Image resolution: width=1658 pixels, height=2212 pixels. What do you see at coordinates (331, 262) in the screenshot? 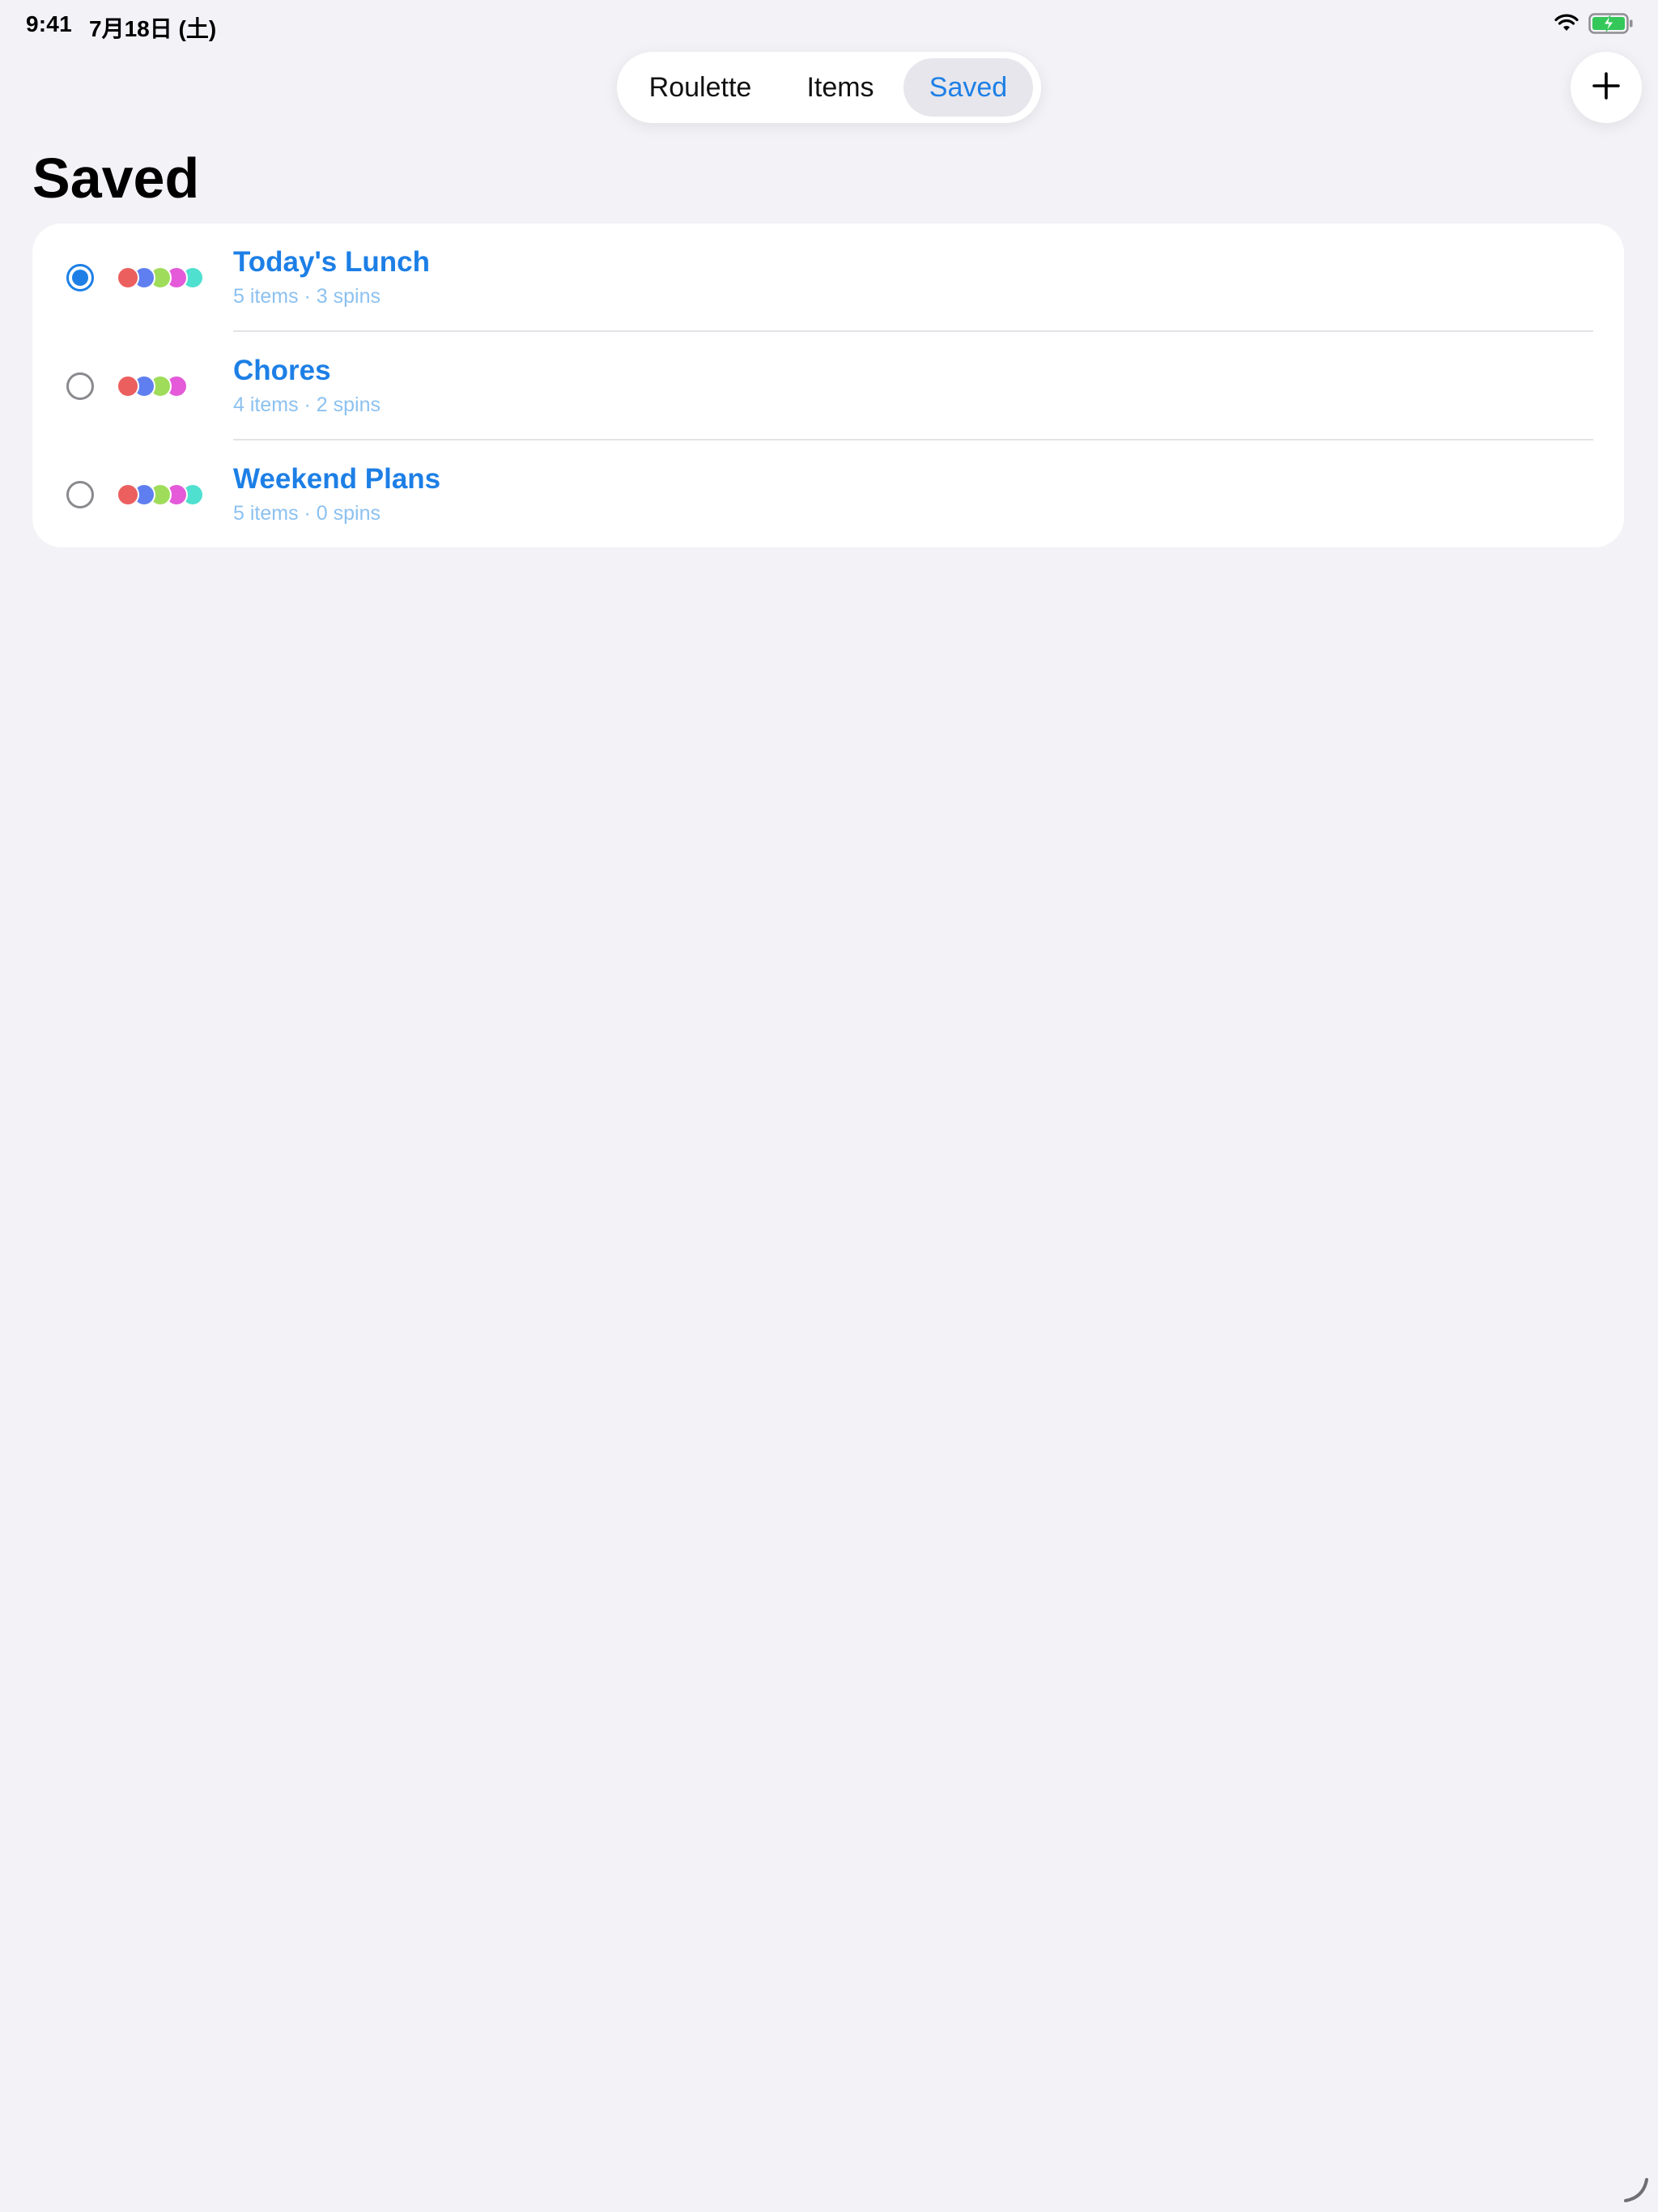
I see `list-title: Today's Lunch` at bounding box center [331, 262].